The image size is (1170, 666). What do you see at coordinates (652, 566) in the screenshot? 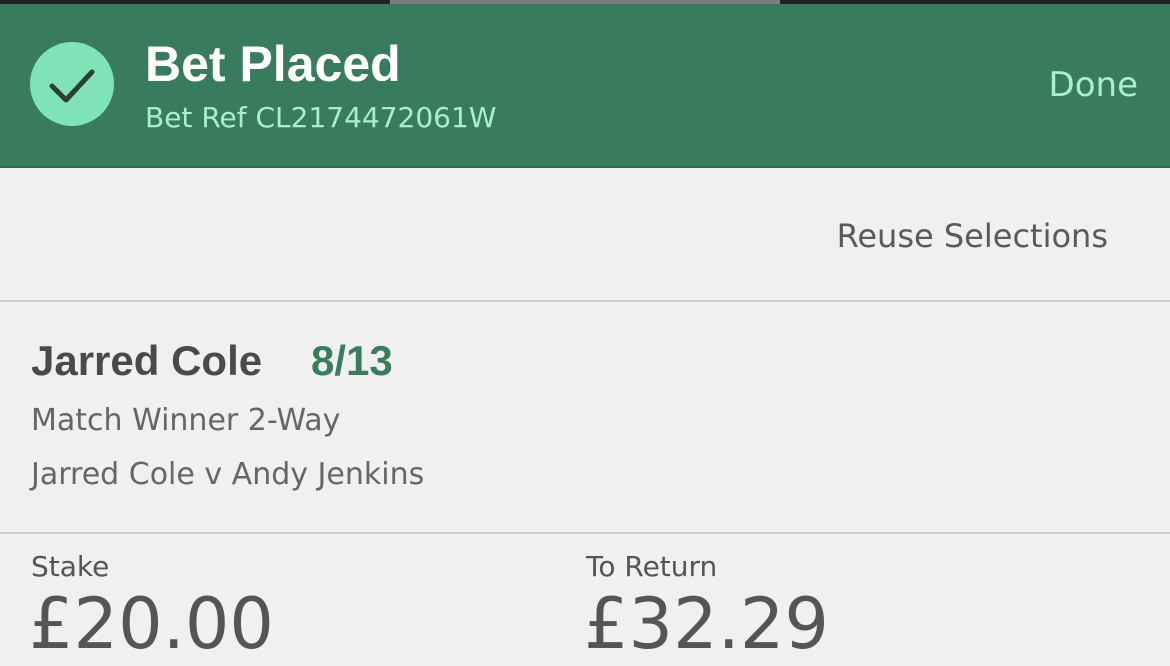
I see `return-label: To Return` at bounding box center [652, 566].